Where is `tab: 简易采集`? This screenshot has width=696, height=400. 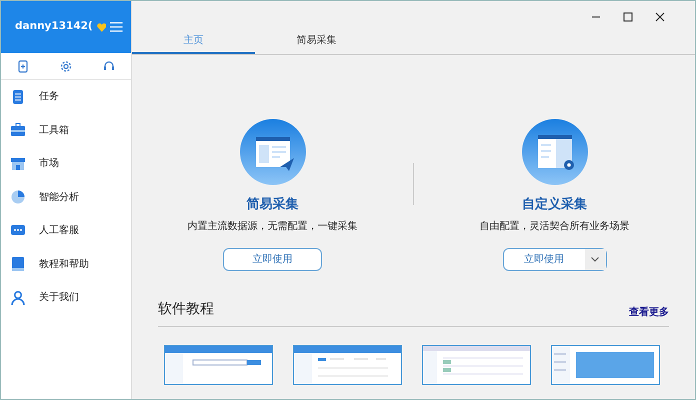
tab: 简易采集 is located at coordinates (316, 43).